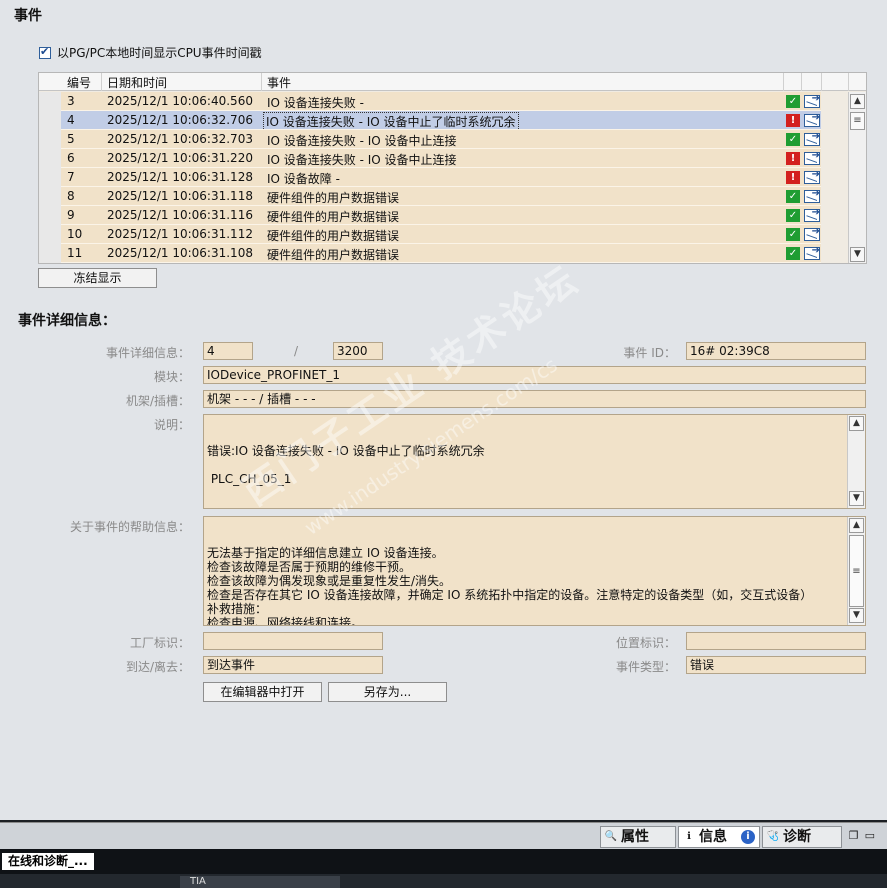 Image resolution: width=887 pixels, height=888 pixels. I want to click on detail-value1-field: 4, so click(228, 351).